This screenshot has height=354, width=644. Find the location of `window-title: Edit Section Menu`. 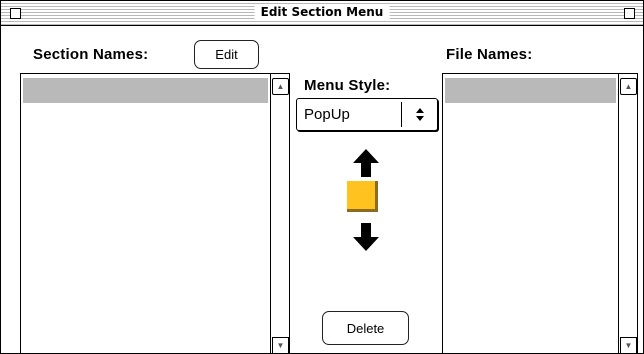

window-title: Edit Section Menu is located at coordinates (322, 11).